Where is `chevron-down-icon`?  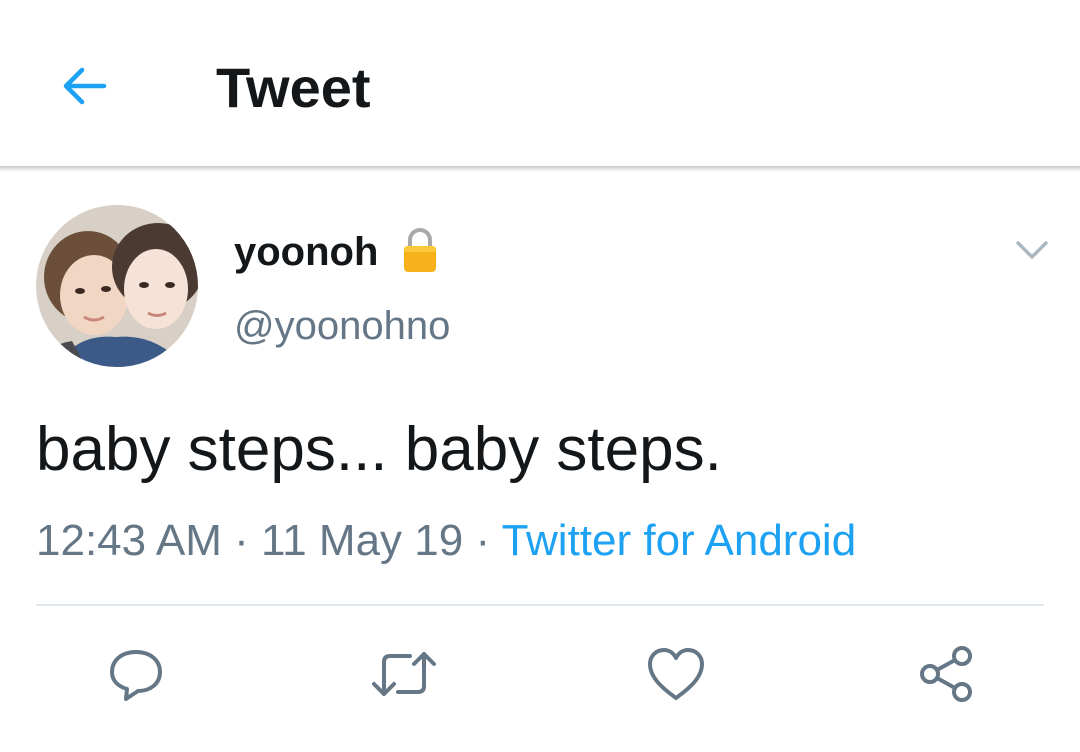 chevron-down-icon is located at coordinates (1032, 250).